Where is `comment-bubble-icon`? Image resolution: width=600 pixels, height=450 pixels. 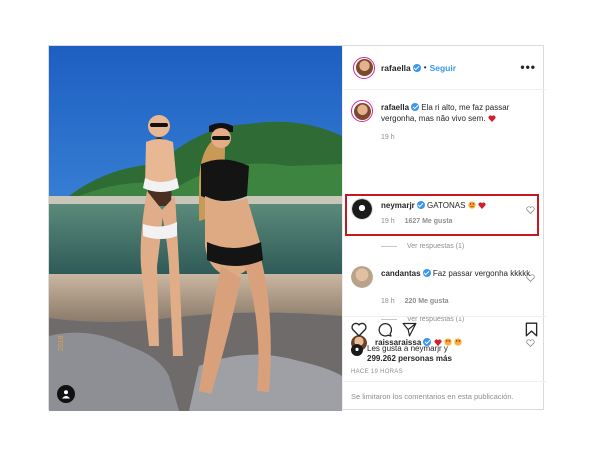 comment-bubble-icon is located at coordinates (384, 329).